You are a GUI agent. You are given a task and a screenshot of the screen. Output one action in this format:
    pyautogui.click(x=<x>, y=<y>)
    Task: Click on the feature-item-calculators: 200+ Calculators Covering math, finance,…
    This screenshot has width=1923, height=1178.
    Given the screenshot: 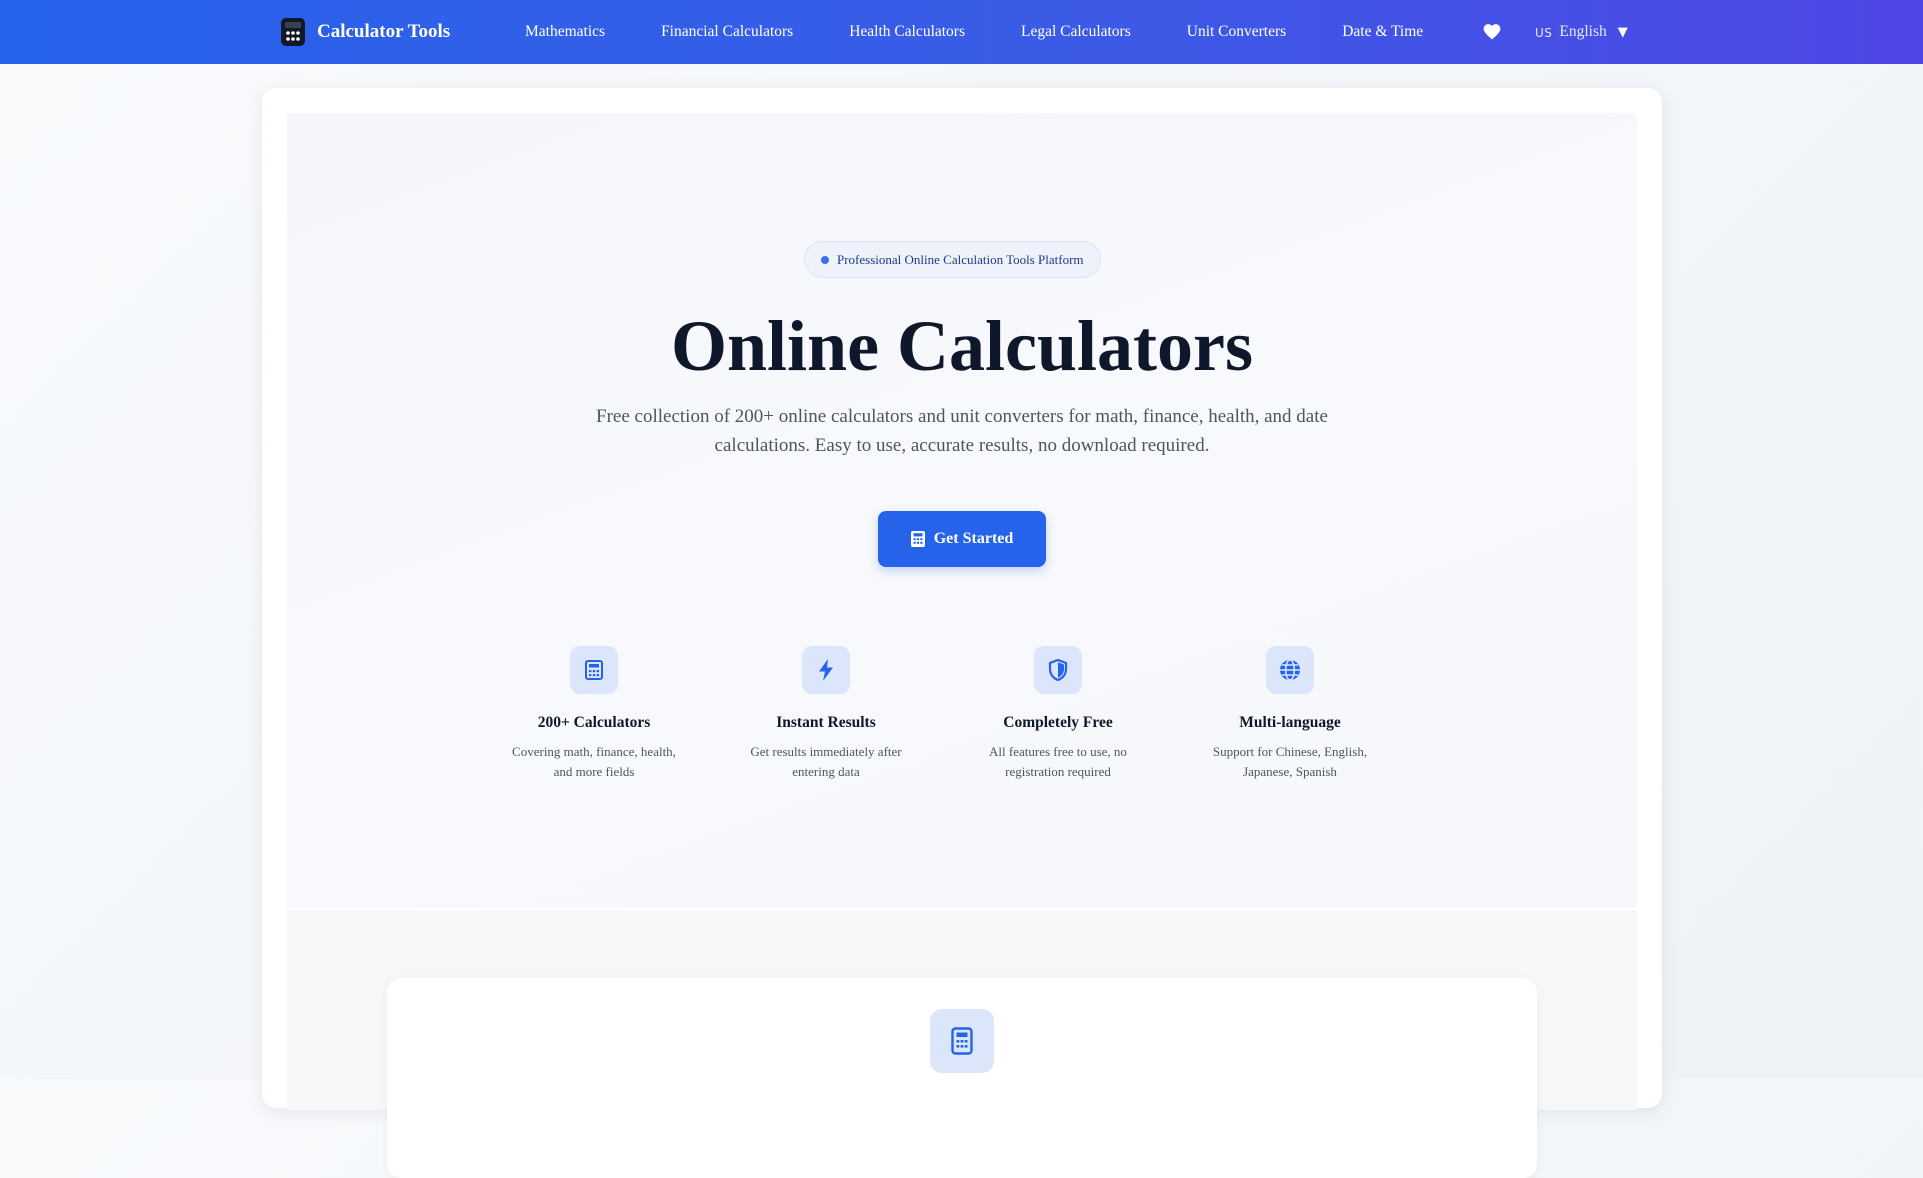 What is the action you would take?
    pyautogui.click(x=594, y=714)
    